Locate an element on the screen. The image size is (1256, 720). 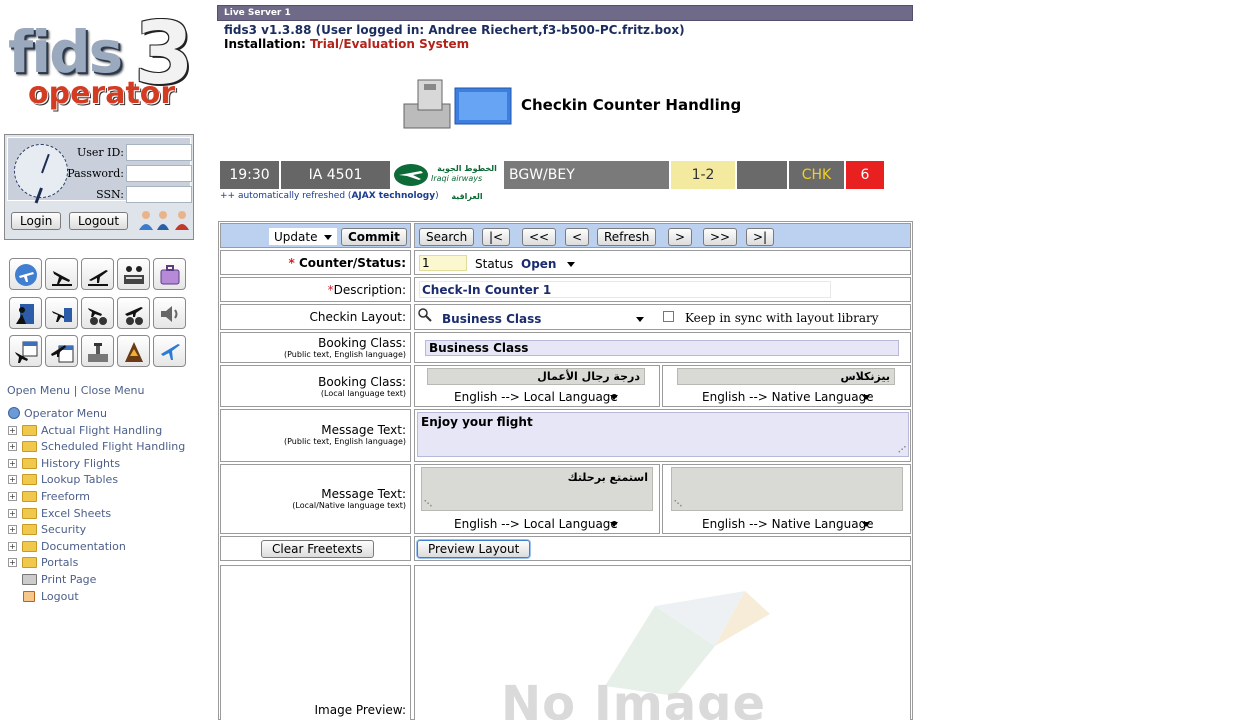
ssn-row: SSN: is located at coordinates (131, 195).